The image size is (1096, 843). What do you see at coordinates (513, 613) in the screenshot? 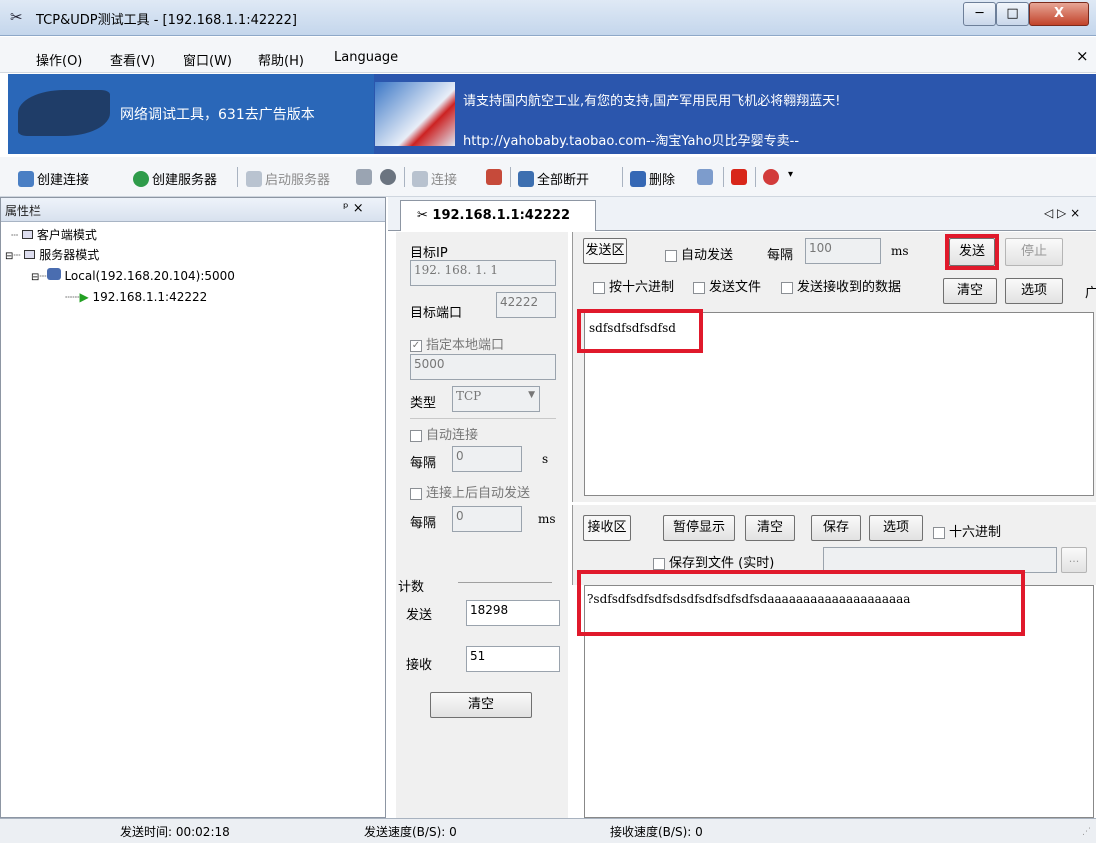
I see `send-count-field: 18298` at bounding box center [513, 613].